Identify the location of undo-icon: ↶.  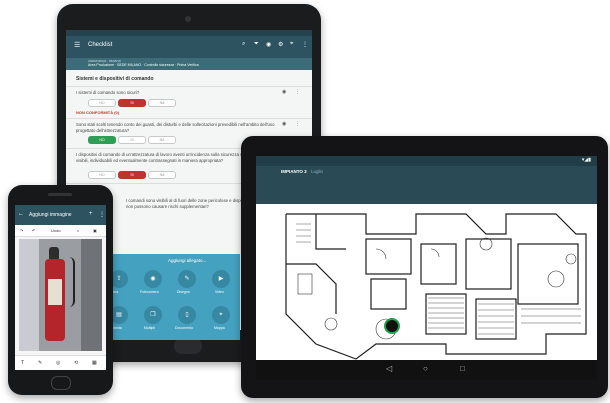
(33, 230).